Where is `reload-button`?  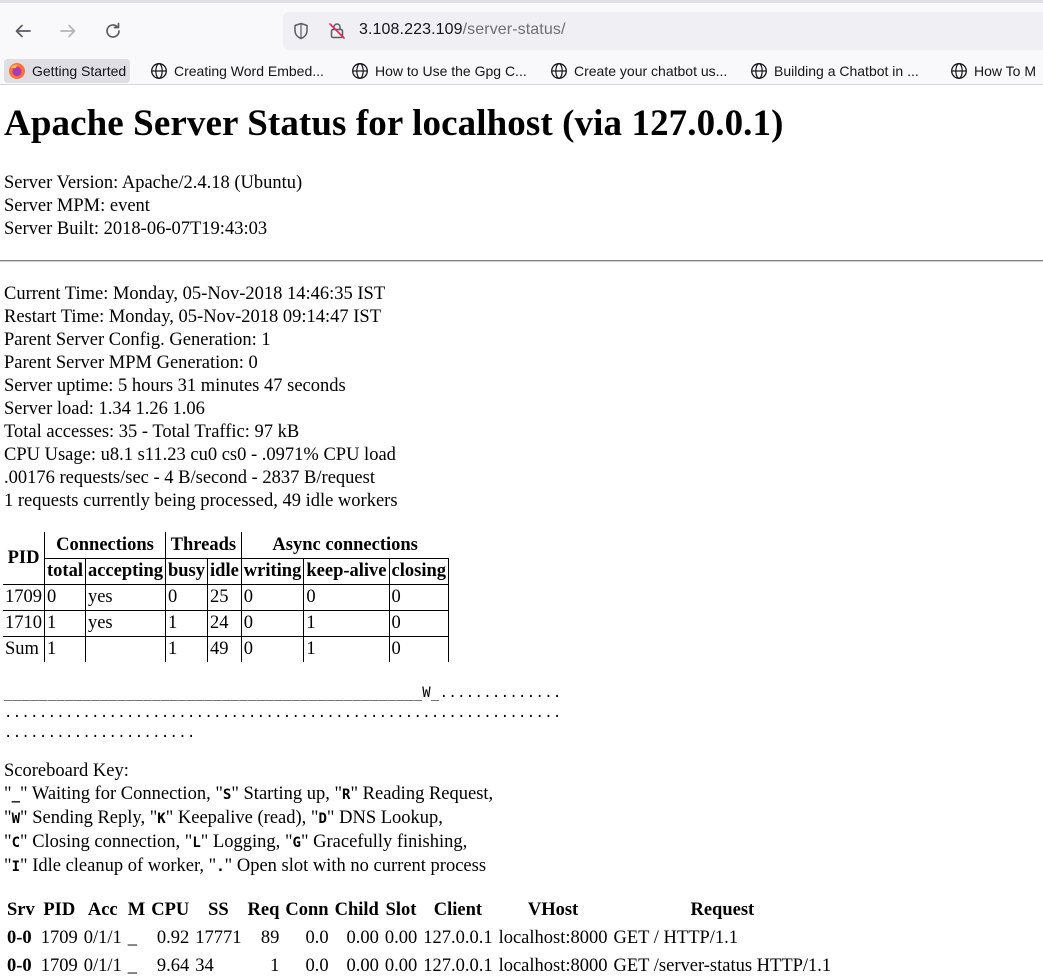
reload-button is located at coordinates (113, 31).